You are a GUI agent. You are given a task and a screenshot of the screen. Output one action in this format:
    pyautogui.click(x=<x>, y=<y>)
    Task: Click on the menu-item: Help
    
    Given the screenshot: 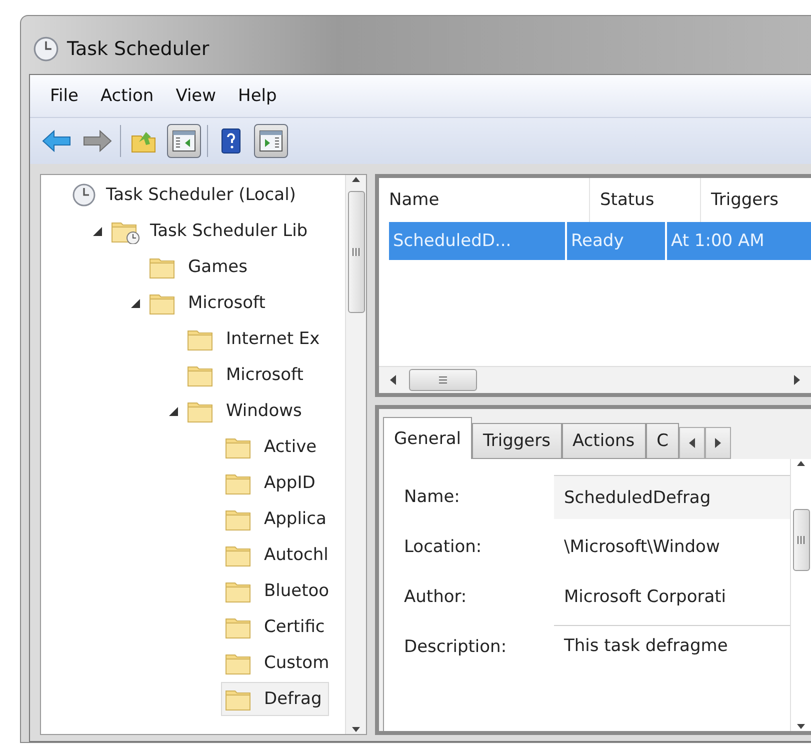 What is the action you would take?
    pyautogui.click(x=257, y=96)
    